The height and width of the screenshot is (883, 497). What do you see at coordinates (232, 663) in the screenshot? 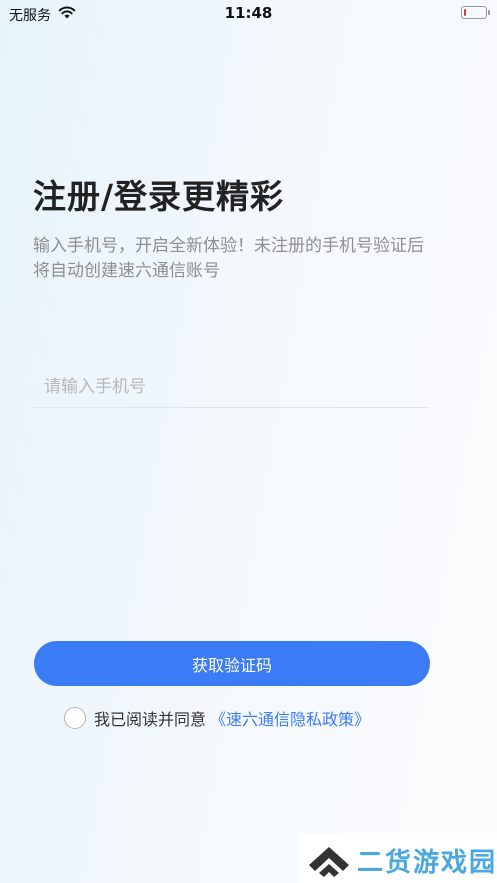
I see `get-code-button: 获取验证码` at bounding box center [232, 663].